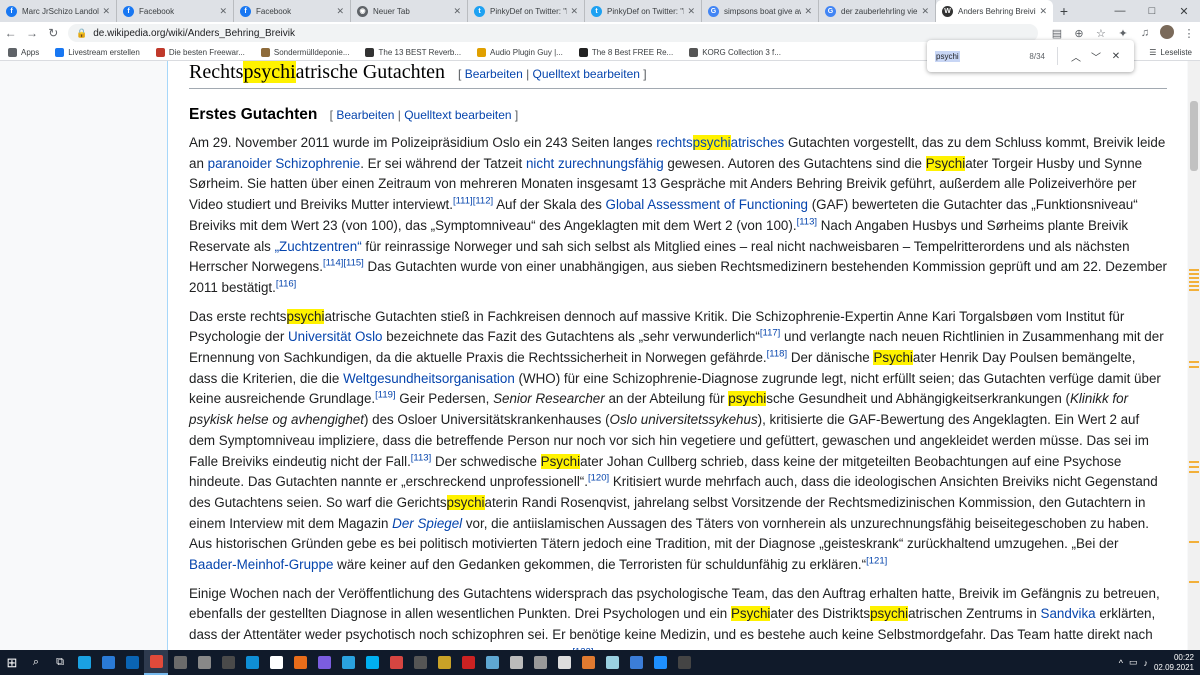  What do you see at coordinates (385, 395) in the screenshot?
I see `citation-link: [119]` at bounding box center [385, 395].